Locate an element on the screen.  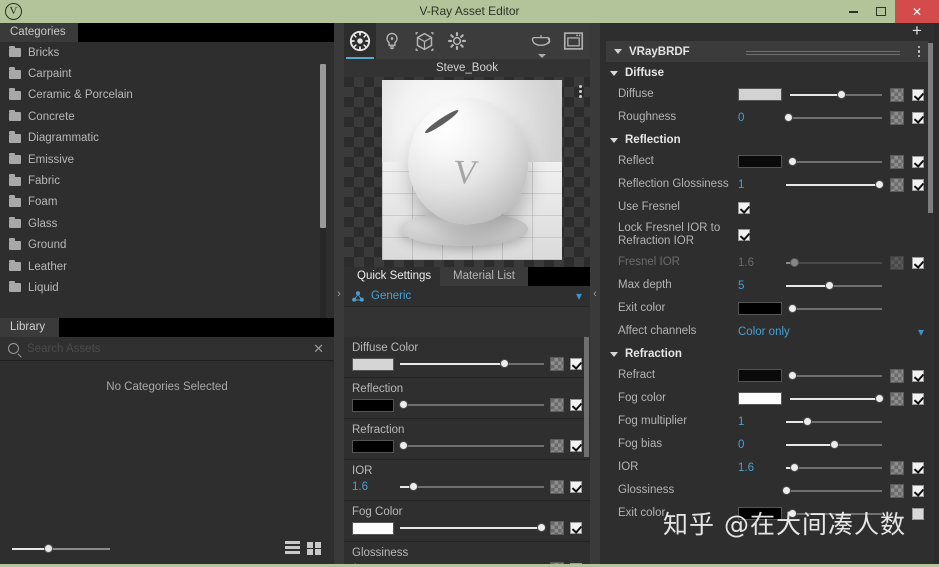
category-item: Emissive is located at coordinates (167, 159).